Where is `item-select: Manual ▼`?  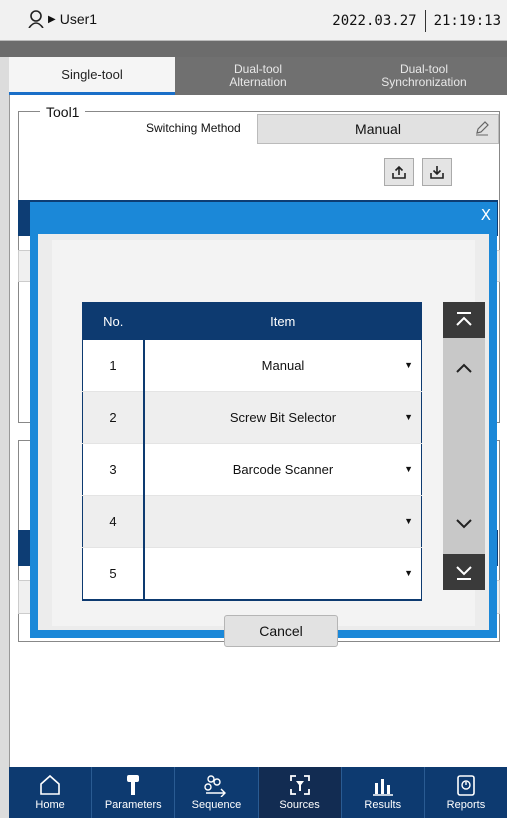 item-select: Manual ▼ is located at coordinates (283, 365).